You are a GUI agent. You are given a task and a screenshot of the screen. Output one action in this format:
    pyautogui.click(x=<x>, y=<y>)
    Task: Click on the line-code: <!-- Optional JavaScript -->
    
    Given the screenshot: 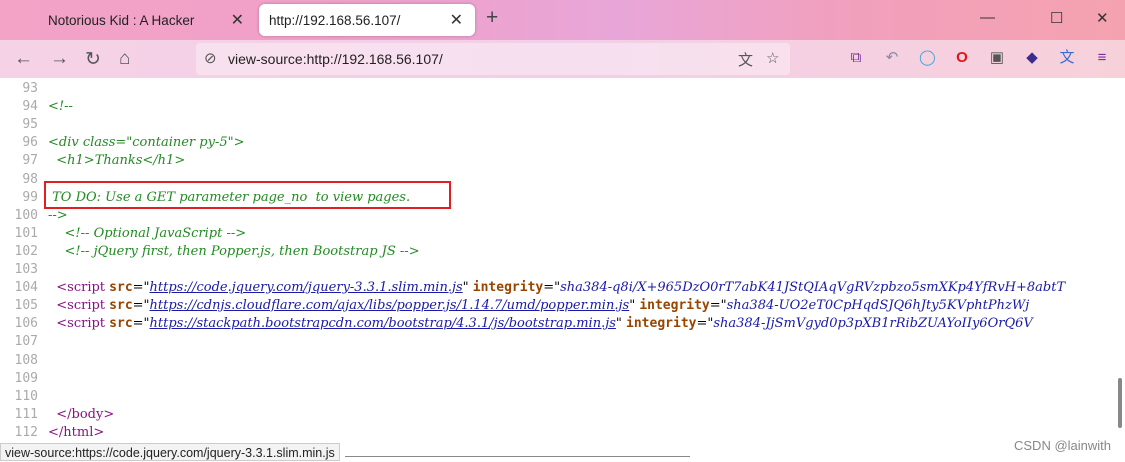 What is the action you would take?
    pyautogui.click(x=147, y=234)
    